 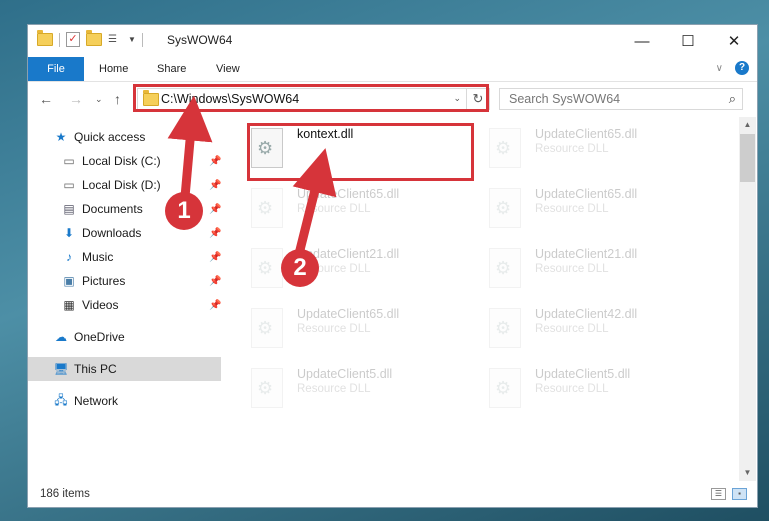 I want to click on sidebar-item-pictures: ▣ Pictures 📌, so click(x=124, y=281).